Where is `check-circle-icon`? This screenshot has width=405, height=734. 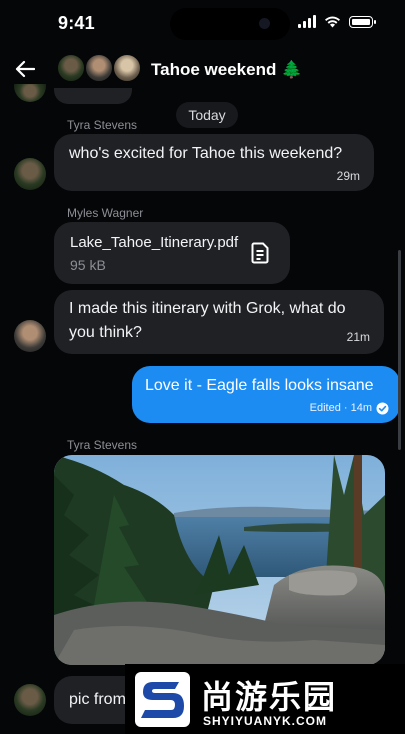 check-circle-icon is located at coordinates (382, 408).